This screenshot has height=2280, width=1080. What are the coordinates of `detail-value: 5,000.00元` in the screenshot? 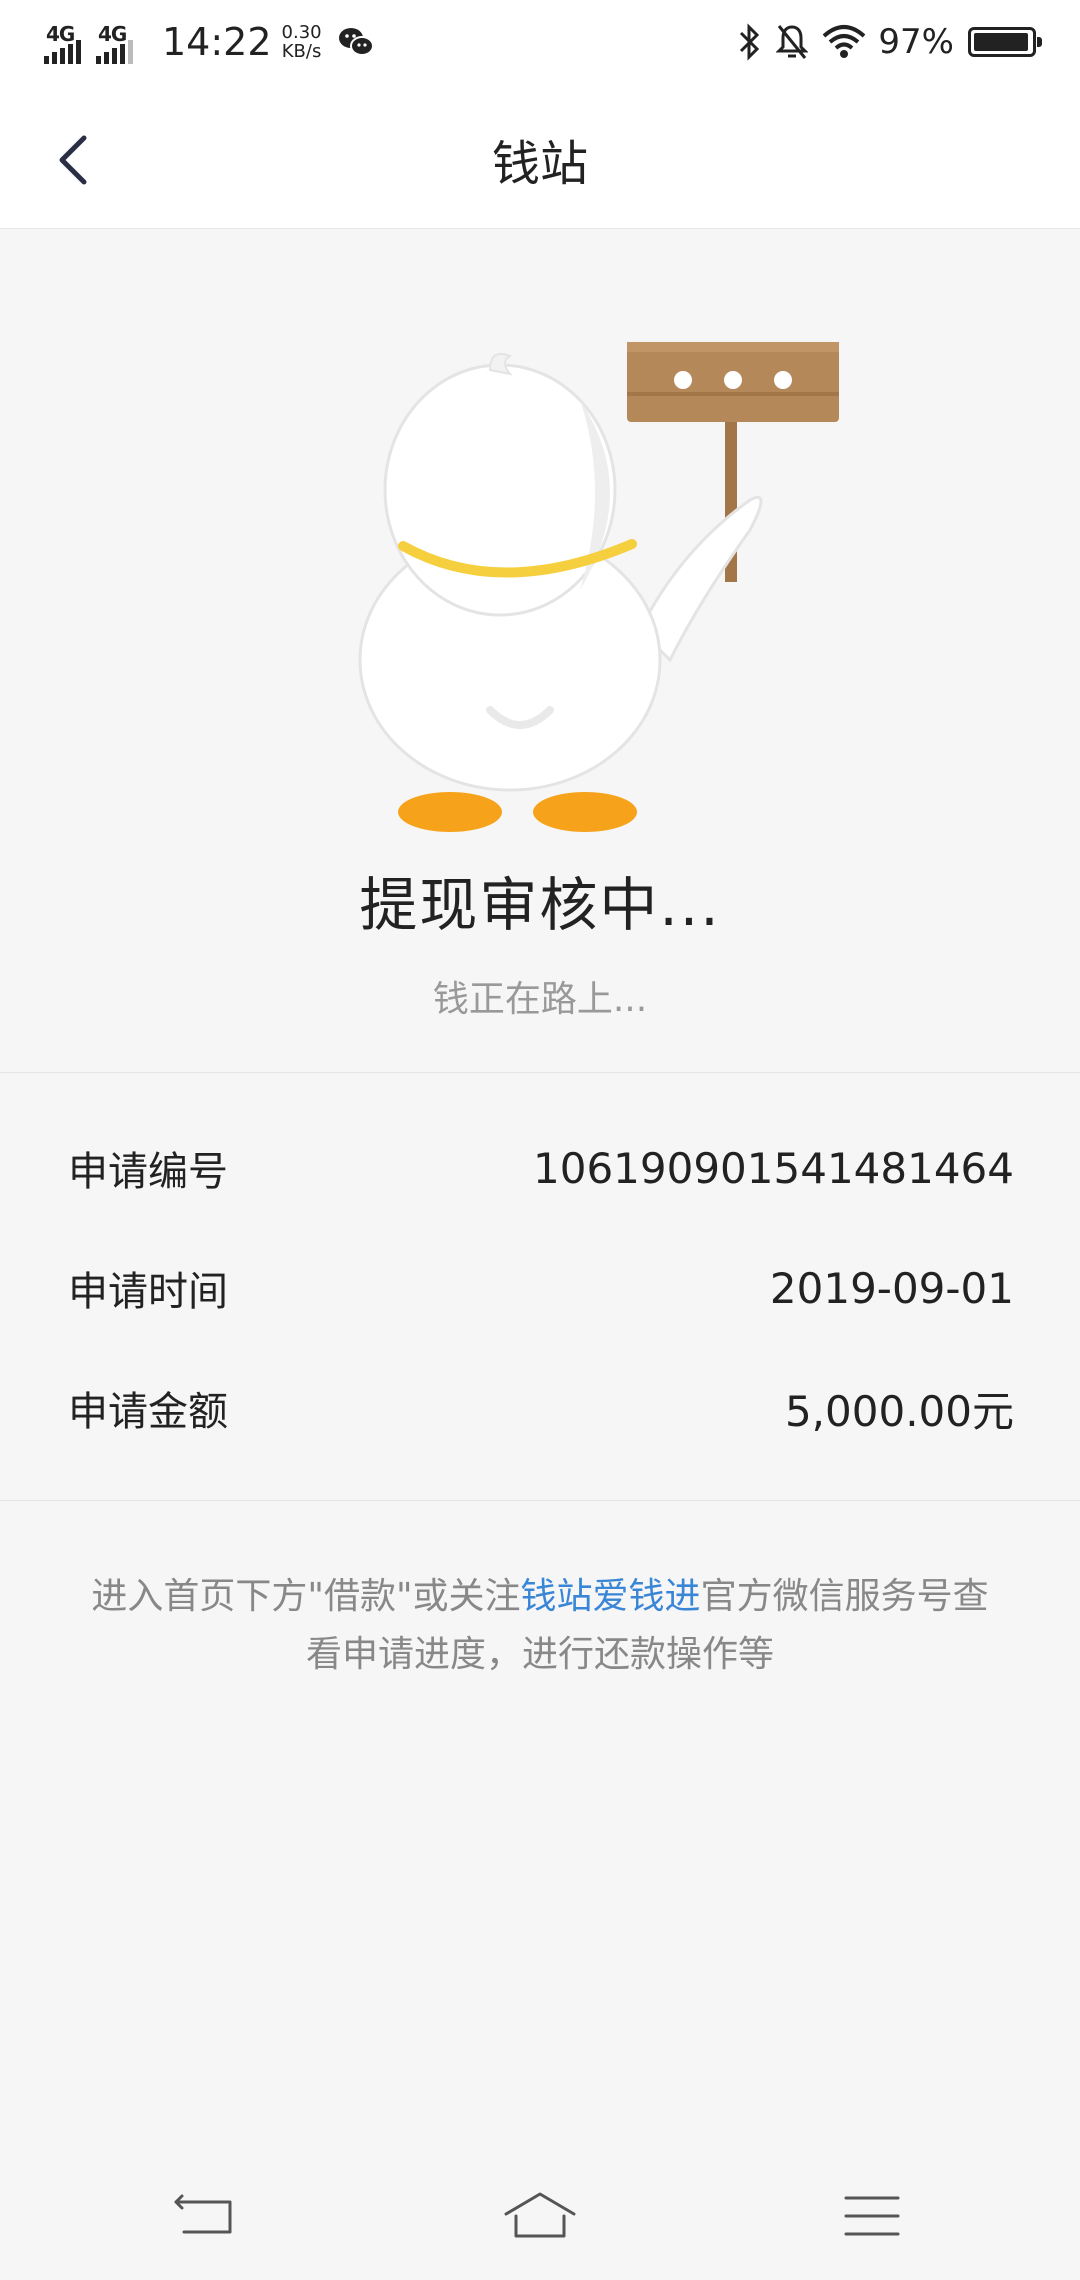 It's located at (899, 1411).